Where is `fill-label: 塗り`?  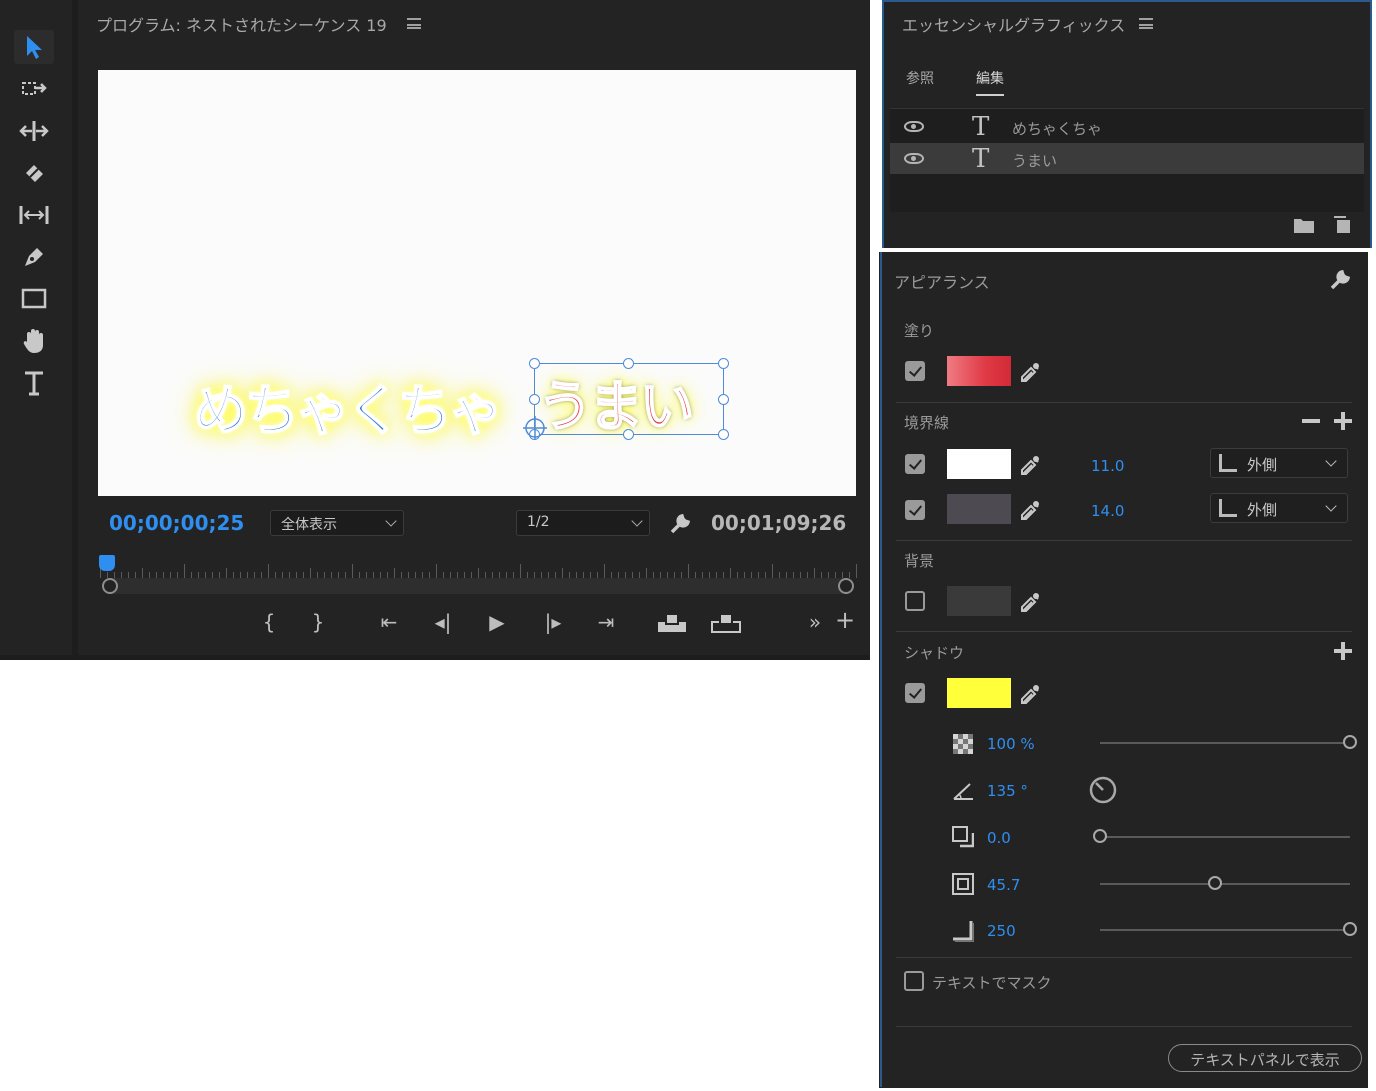
fill-label: 塗り is located at coordinates (919, 331).